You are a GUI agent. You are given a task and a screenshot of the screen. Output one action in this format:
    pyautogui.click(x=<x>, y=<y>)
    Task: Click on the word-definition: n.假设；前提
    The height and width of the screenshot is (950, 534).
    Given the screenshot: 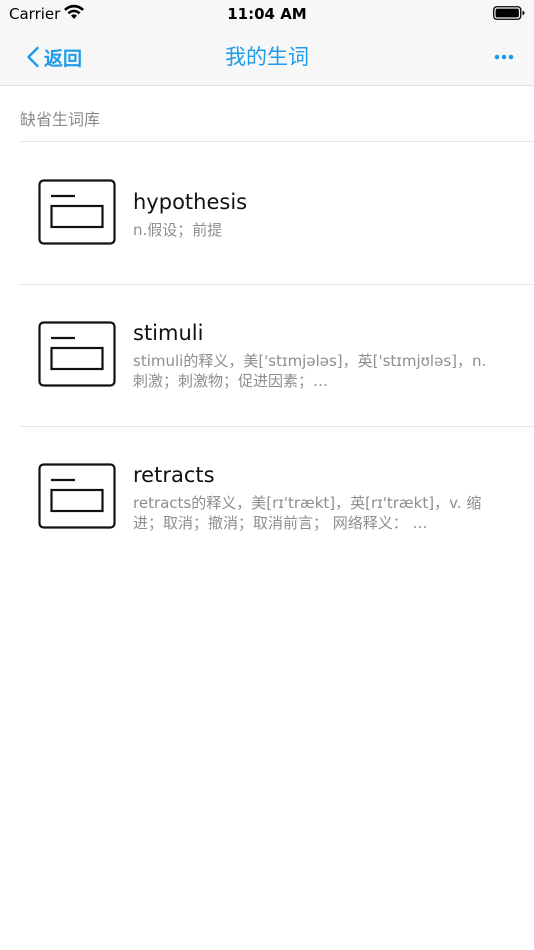 What is the action you would take?
    pyautogui.click(x=178, y=230)
    